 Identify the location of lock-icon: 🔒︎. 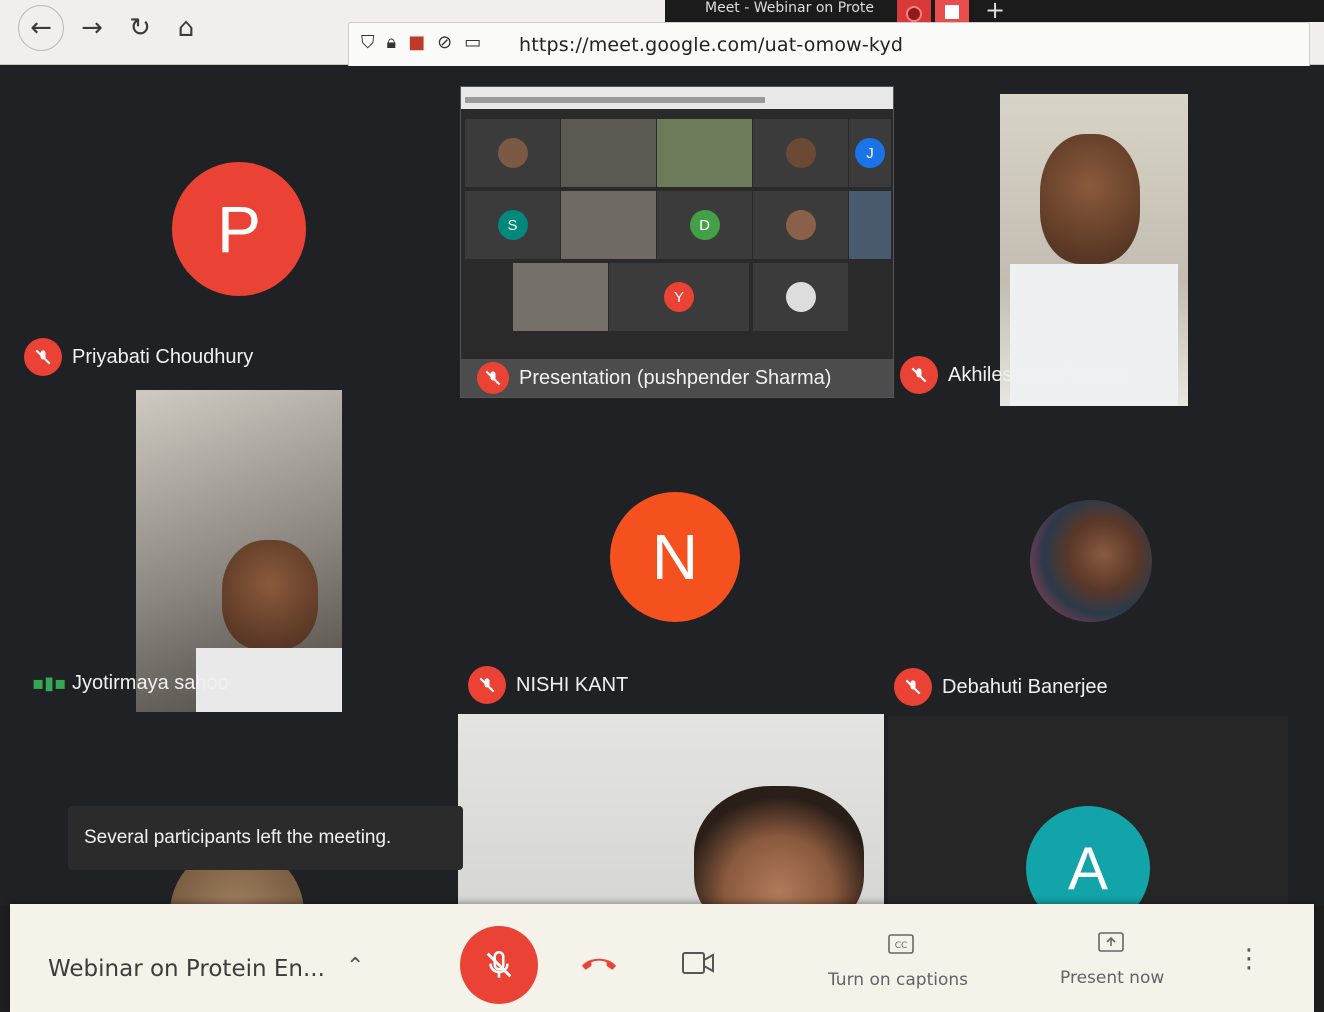
(392, 42).